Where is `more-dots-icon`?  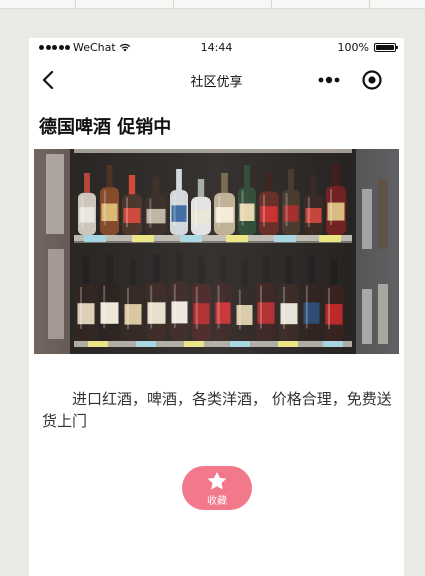 more-dots-icon is located at coordinates (329, 80).